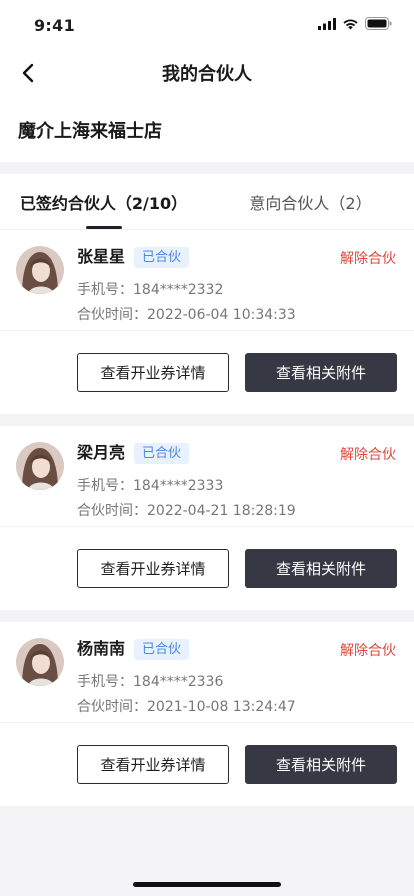 The image size is (414, 896). I want to click on store-name: 魔介上海来福士店, so click(90, 131).